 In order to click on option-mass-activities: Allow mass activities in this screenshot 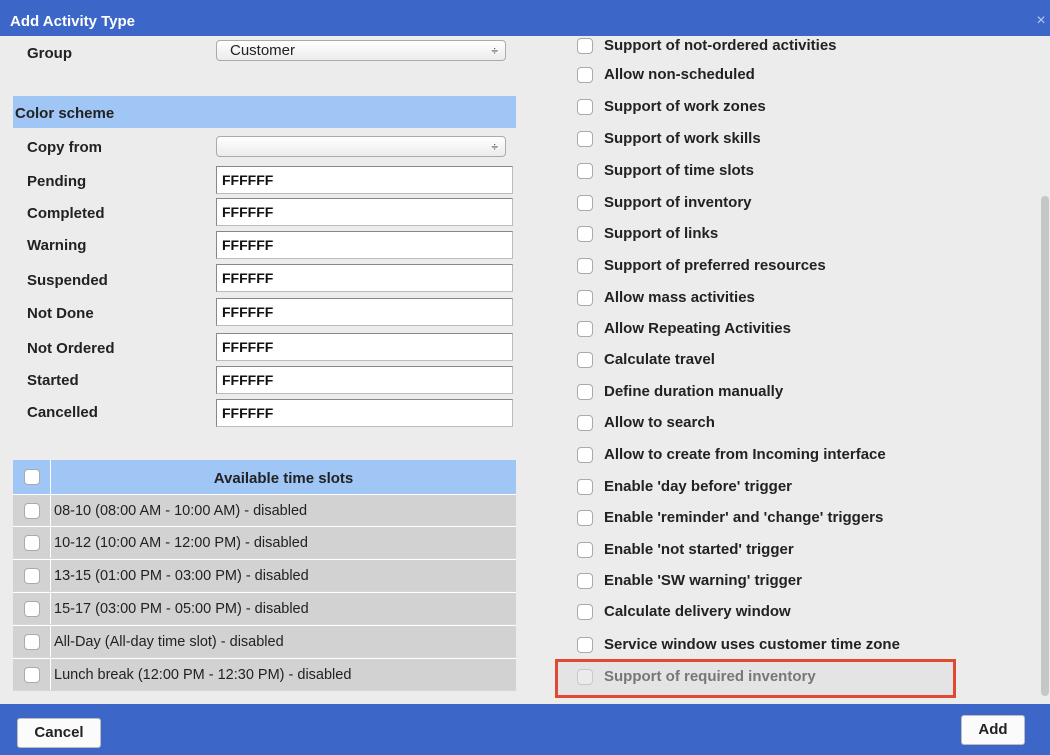, I will do `click(777, 298)`.